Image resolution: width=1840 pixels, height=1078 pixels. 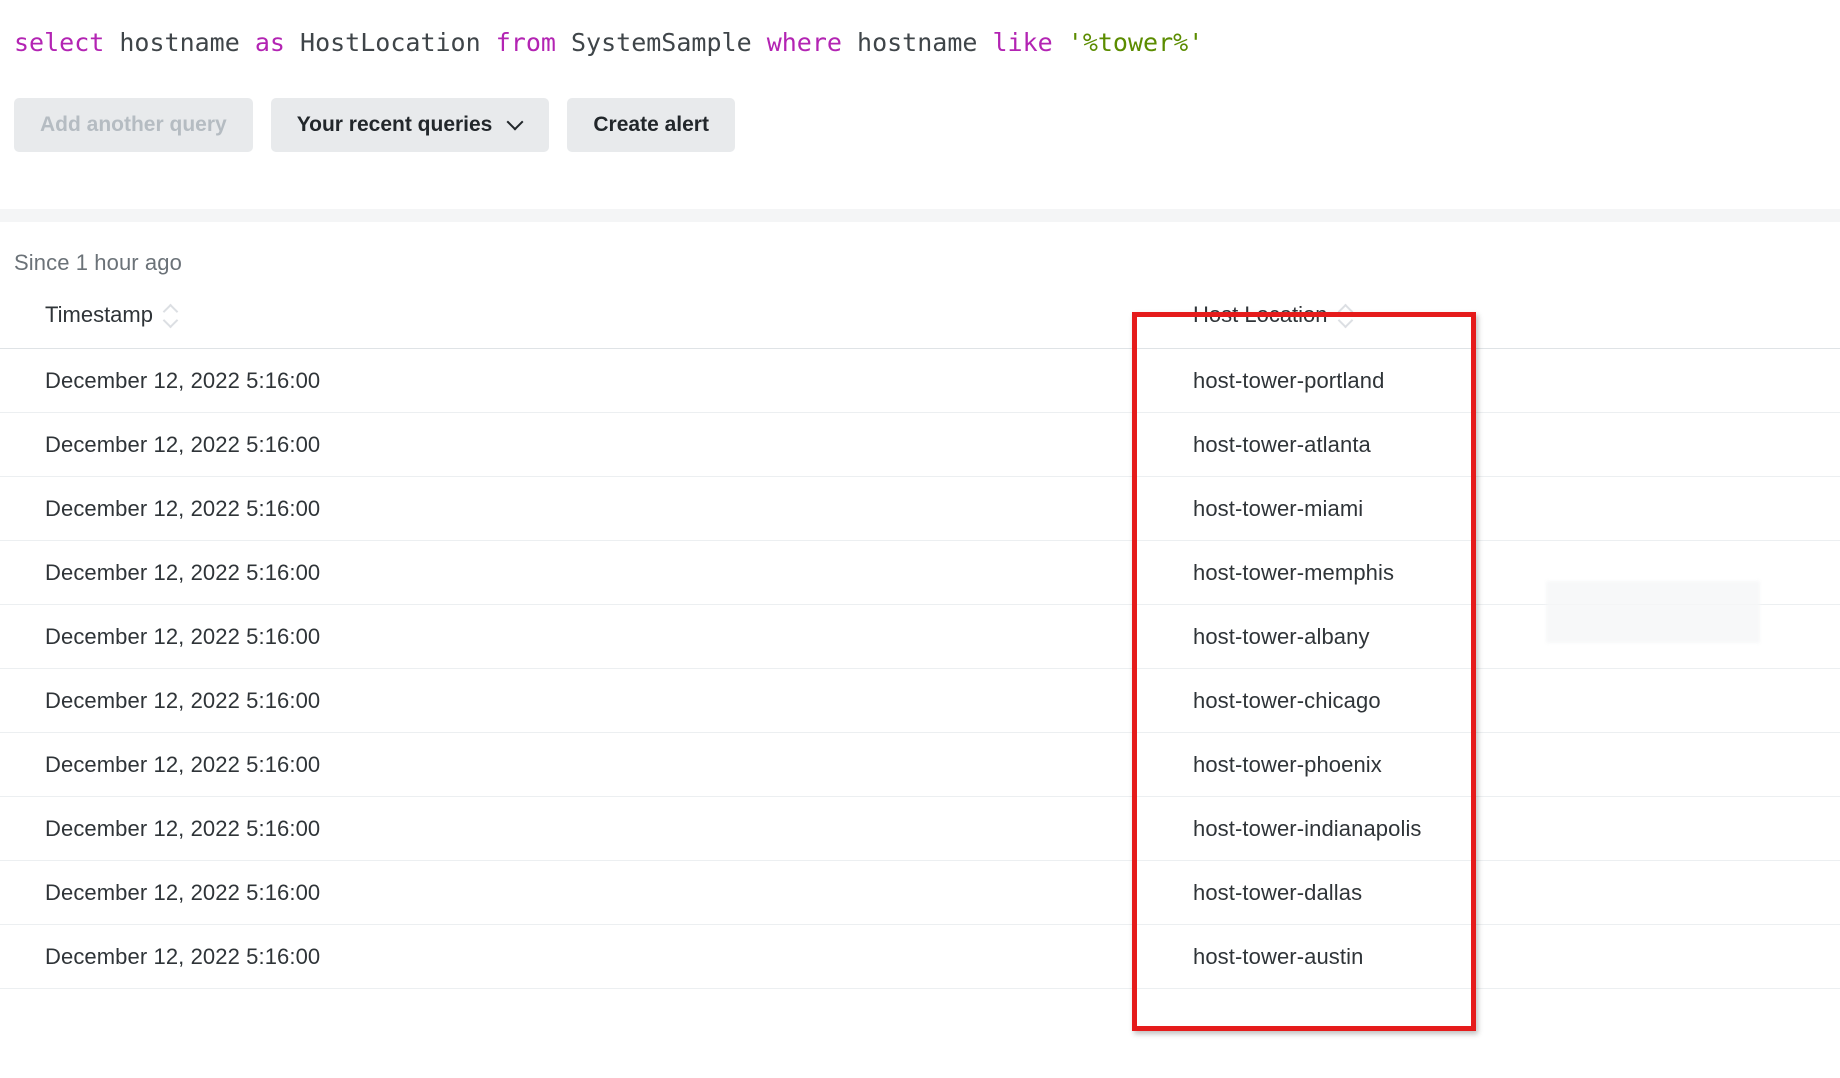 What do you see at coordinates (804, 42) in the screenshot?
I see `query-token-keyword: where` at bounding box center [804, 42].